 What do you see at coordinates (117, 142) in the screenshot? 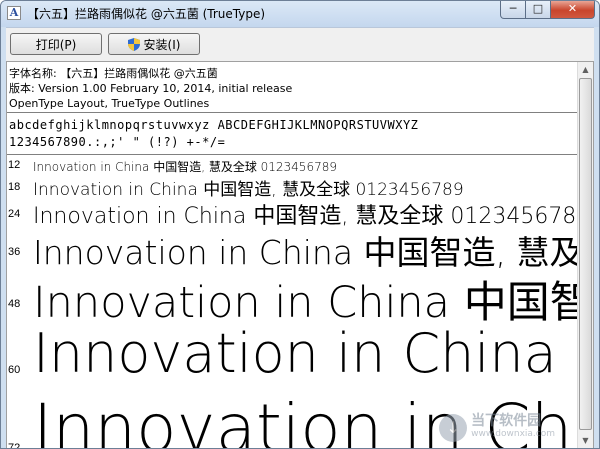
I see `charset-digits: 1234567890.:,;' " (!?) +-*/=` at bounding box center [117, 142].